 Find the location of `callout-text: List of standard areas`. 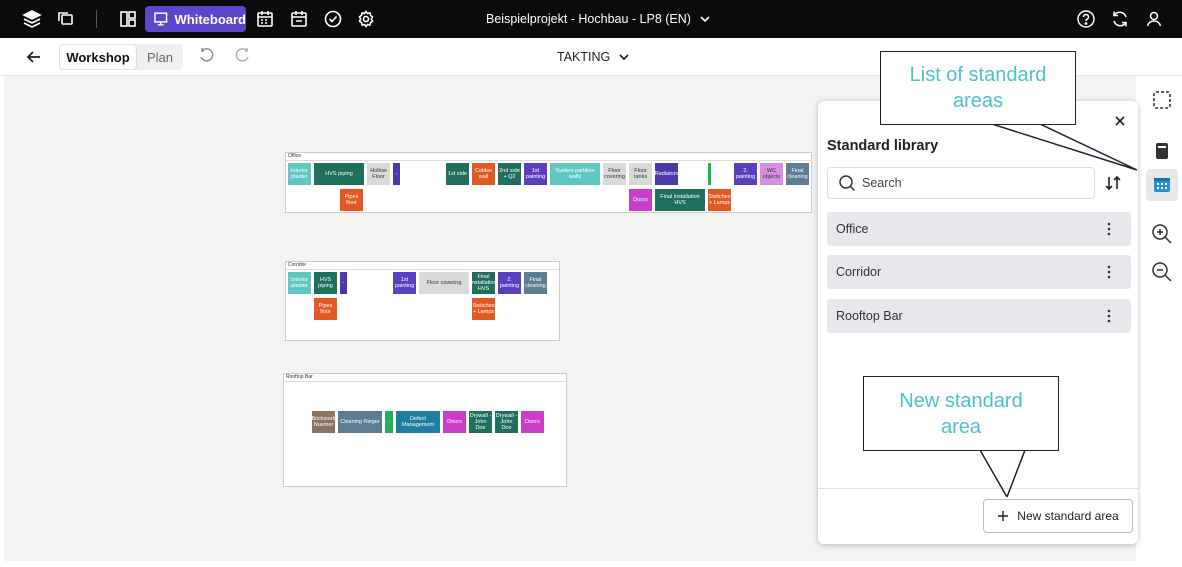

callout-text: List of standard areas is located at coordinates (978, 88).